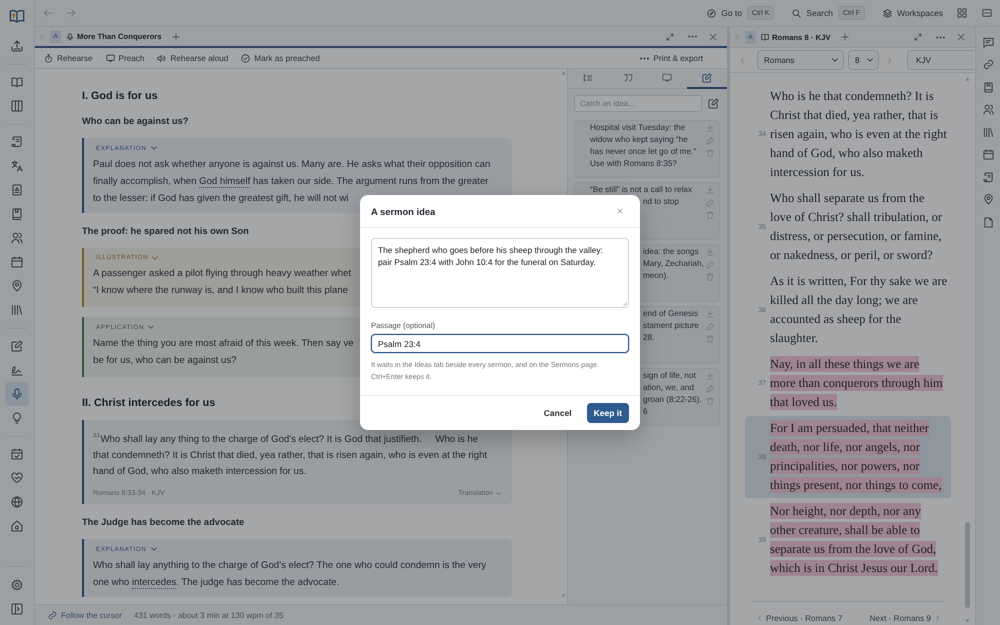  I want to click on callout-text: Who shall lay anything to the charge of God’s elect? The one who could condemn is the very one who intercedes. The judge has become the advocate., so click(290, 574).